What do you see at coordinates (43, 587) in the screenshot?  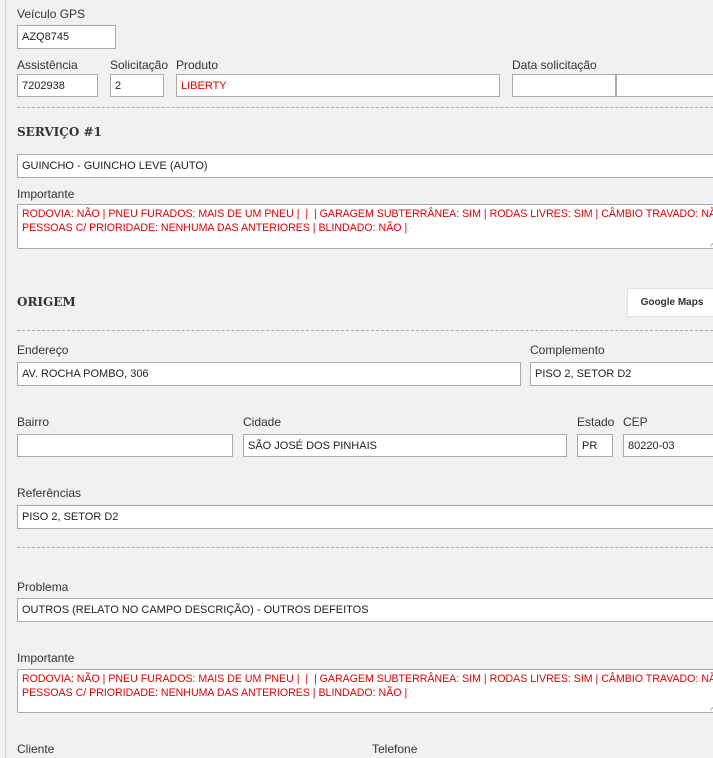 I see `problema-label: Problema` at bounding box center [43, 587].